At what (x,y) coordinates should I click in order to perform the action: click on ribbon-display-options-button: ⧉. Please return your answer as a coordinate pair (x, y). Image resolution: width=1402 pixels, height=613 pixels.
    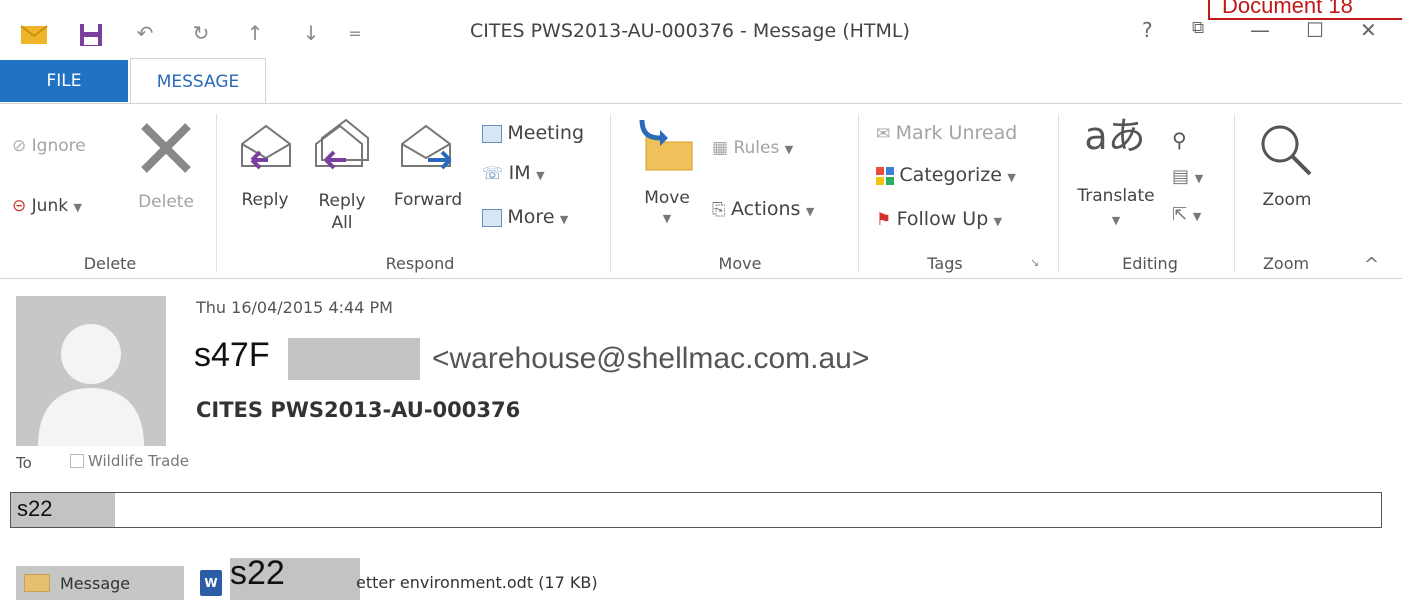
    Looking at the image, I should click on (1198, 28).